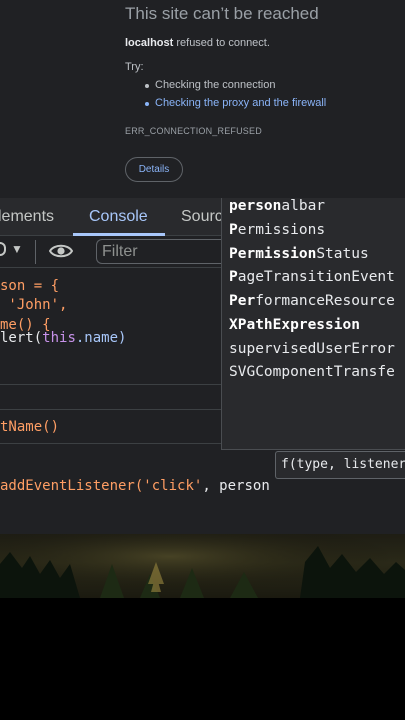 Image resolution: width=405 pixels, height=720 pixels. I want to click on autocomplete-item: XPathExpression, so click(294, 325).